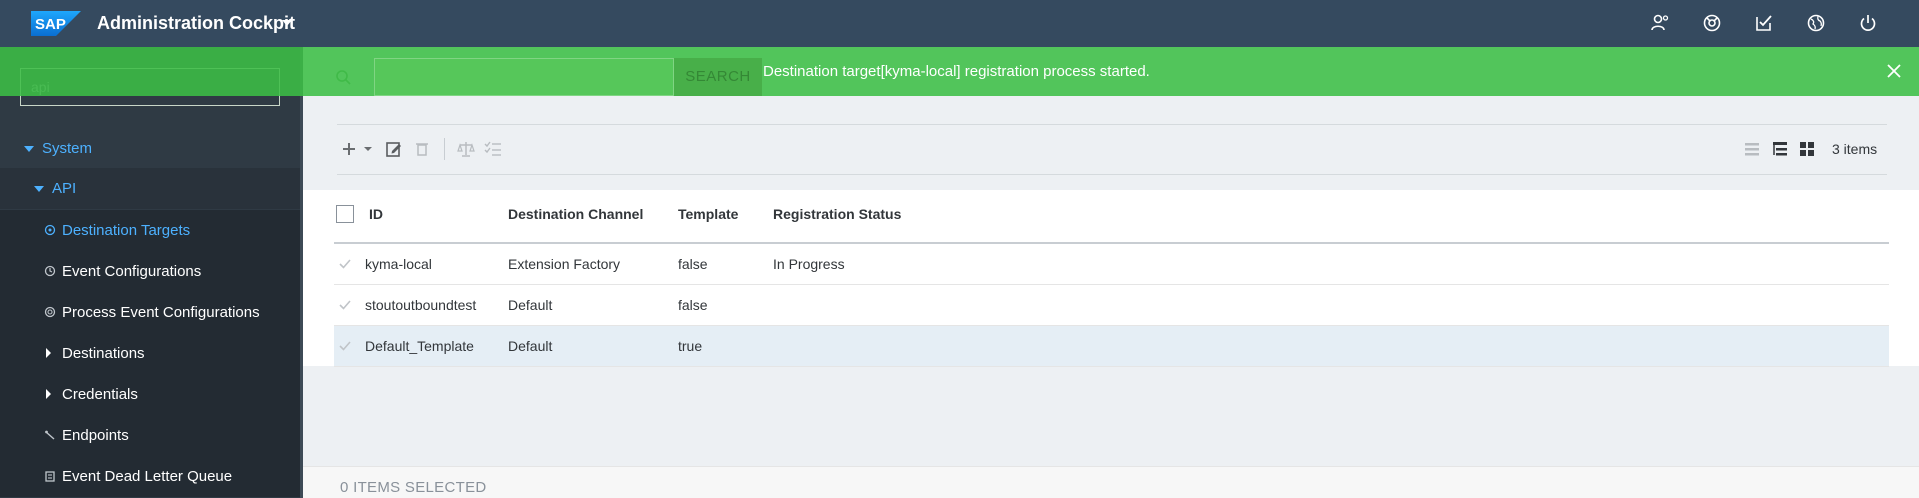 The image size is (1919, 498). I want to click on help-icon, so click(1712, 23).